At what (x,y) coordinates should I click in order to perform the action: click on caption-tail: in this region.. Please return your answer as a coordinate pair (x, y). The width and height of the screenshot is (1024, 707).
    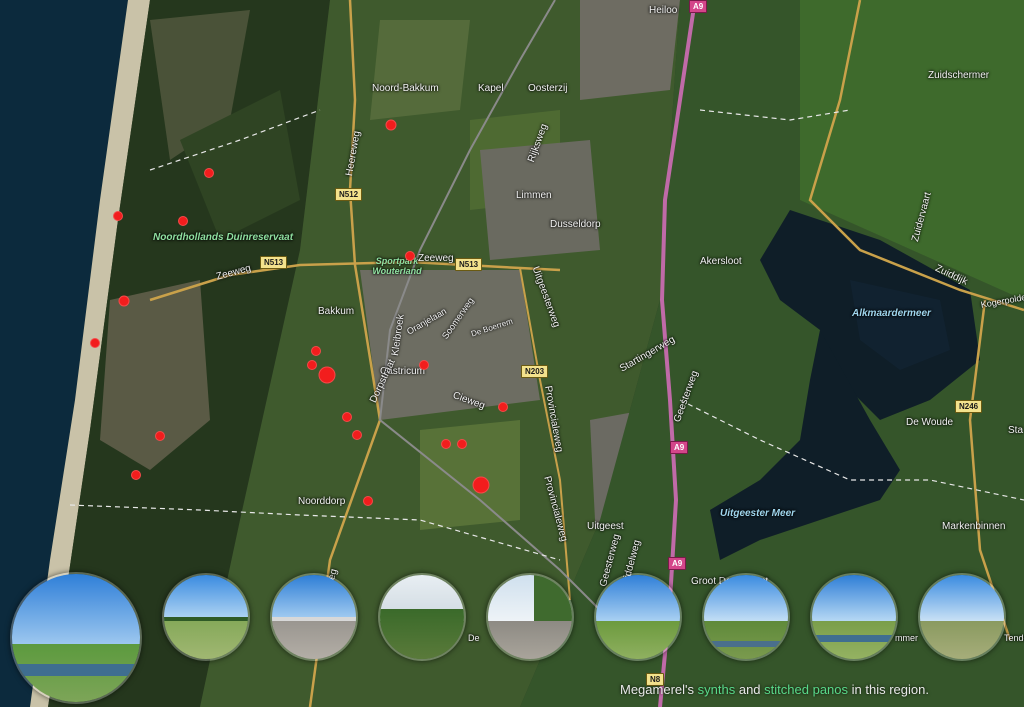
    Looking at the image, I should click on (890, 689).